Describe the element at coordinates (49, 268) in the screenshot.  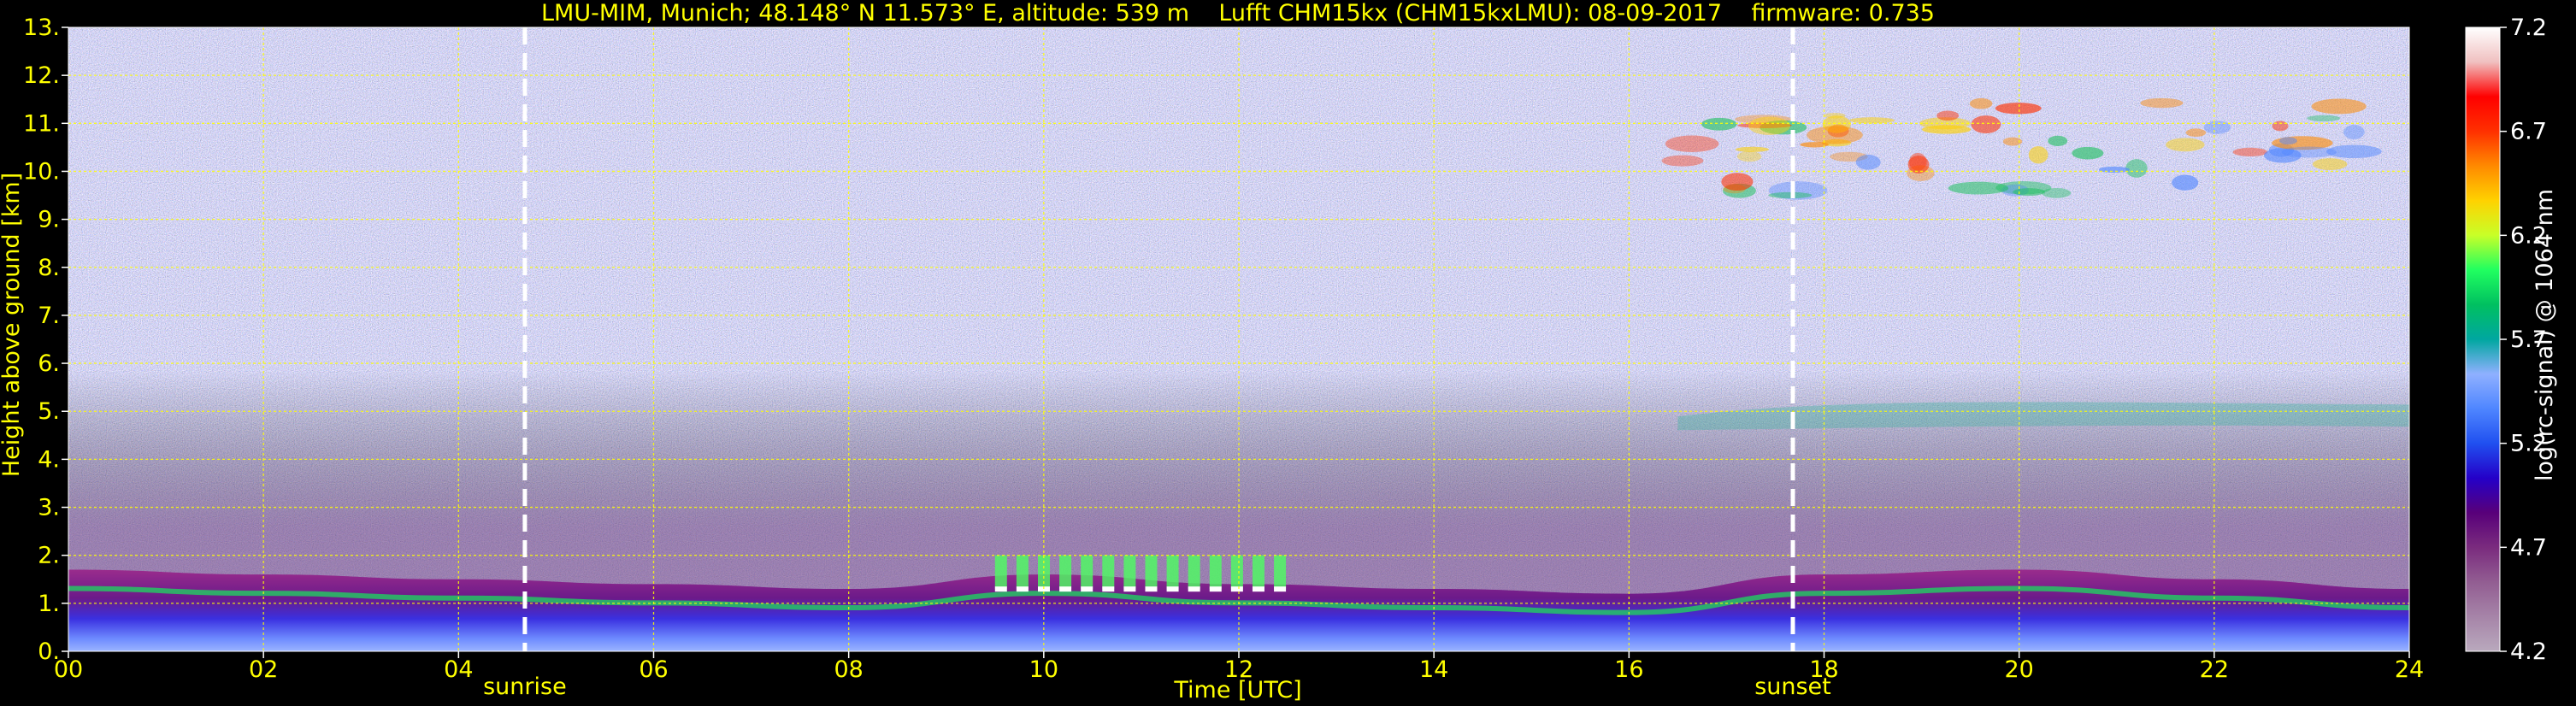
I see `y-tick-label: 8.` at that location.